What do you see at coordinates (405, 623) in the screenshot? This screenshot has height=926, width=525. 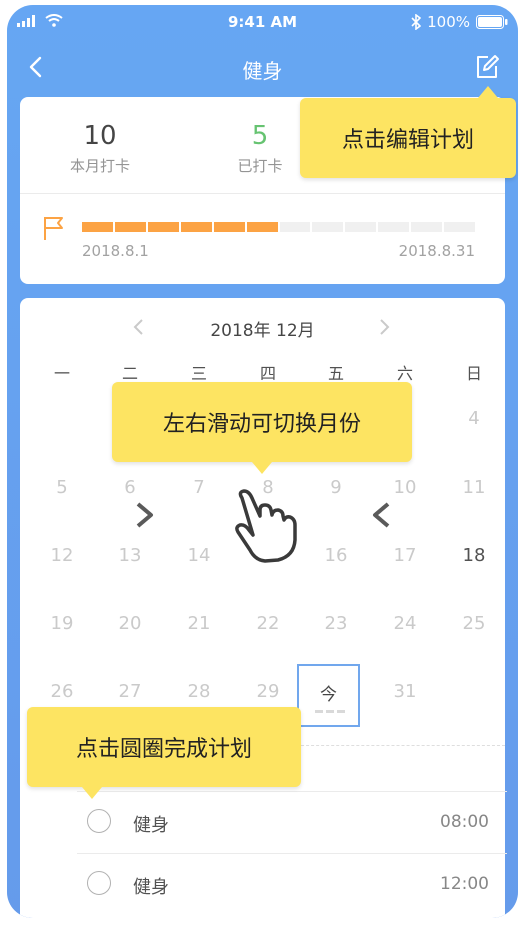 I see `calendar-day: 24` at bounding box center [405, 623].